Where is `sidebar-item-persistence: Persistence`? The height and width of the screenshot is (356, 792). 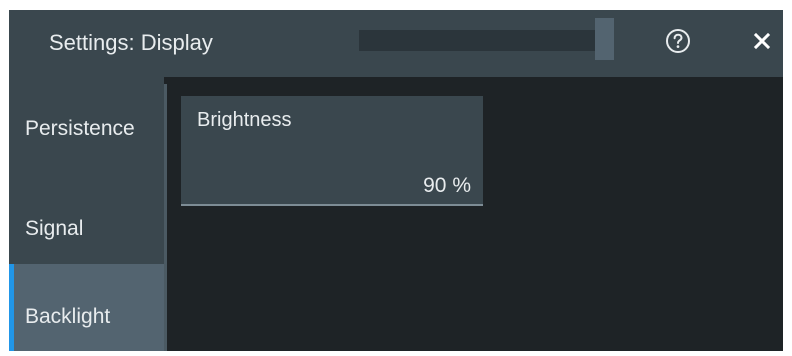
sidebar-item-persistence: Persistence is located at coordinates (86, 117).